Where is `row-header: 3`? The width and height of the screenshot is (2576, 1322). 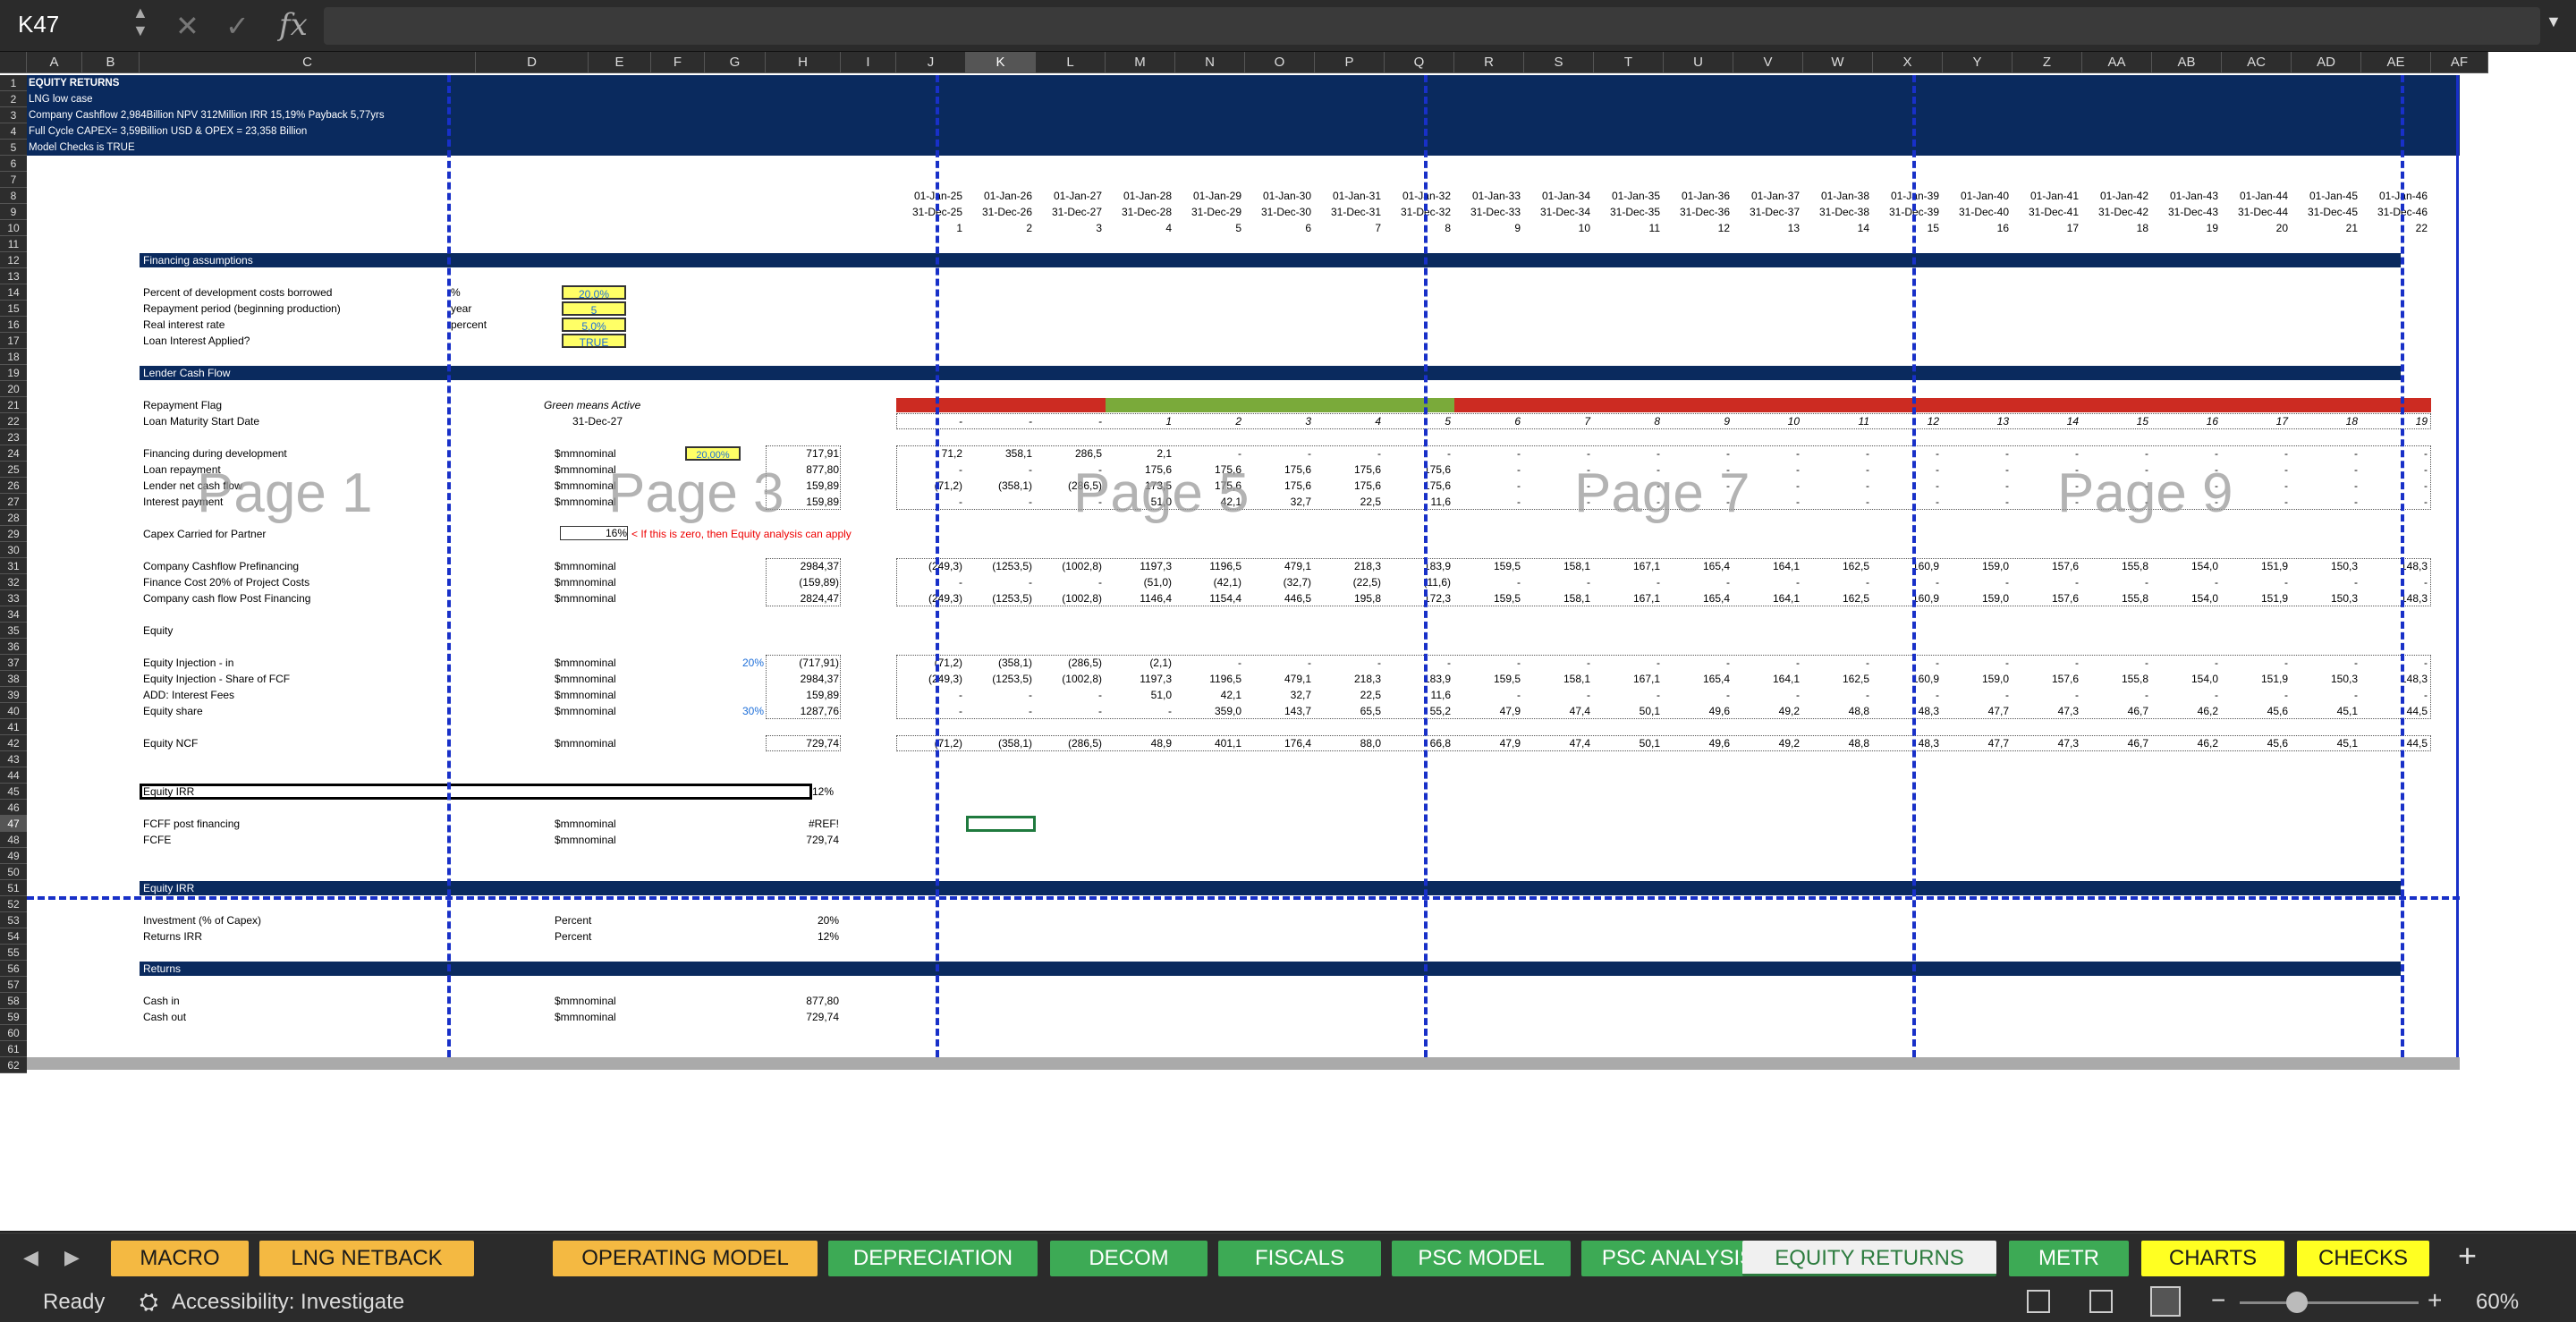 row-header: 3 is located at coordinates (13, 115).